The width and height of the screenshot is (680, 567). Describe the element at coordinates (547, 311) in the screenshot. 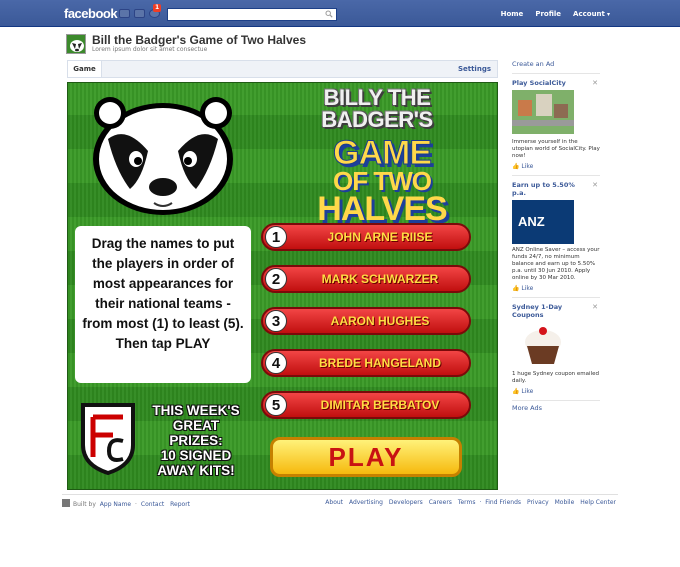

I see `ad-title: Sydney 1-Day Coupons` at that location.